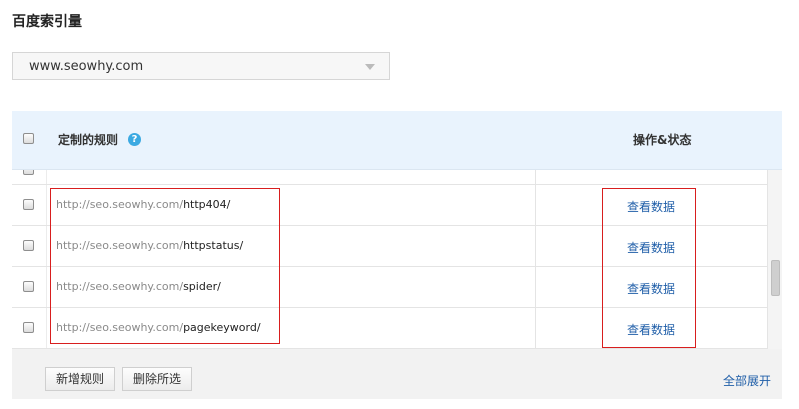  Describe the element at coordinates (80, 379) in the screenshot. I see `add-rule-button: 新增规则` at that location.